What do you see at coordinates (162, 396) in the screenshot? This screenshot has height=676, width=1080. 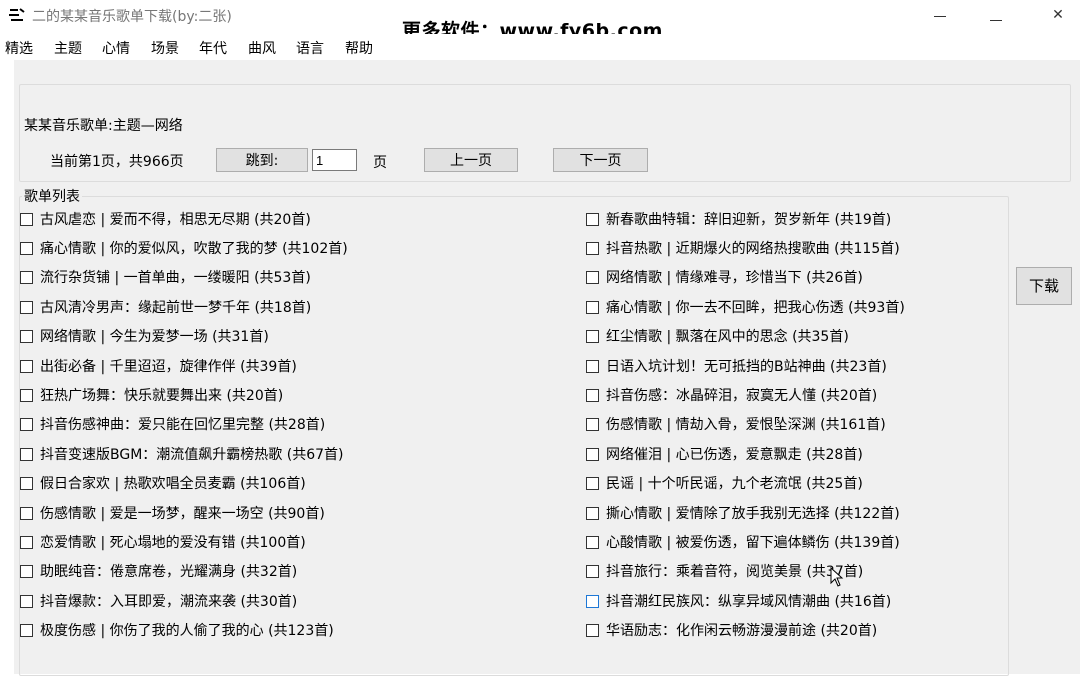 I see `list-item-label: 狂热广场舞：快乐就要舞出来 (共20首)` at bounding box center [162, 396].